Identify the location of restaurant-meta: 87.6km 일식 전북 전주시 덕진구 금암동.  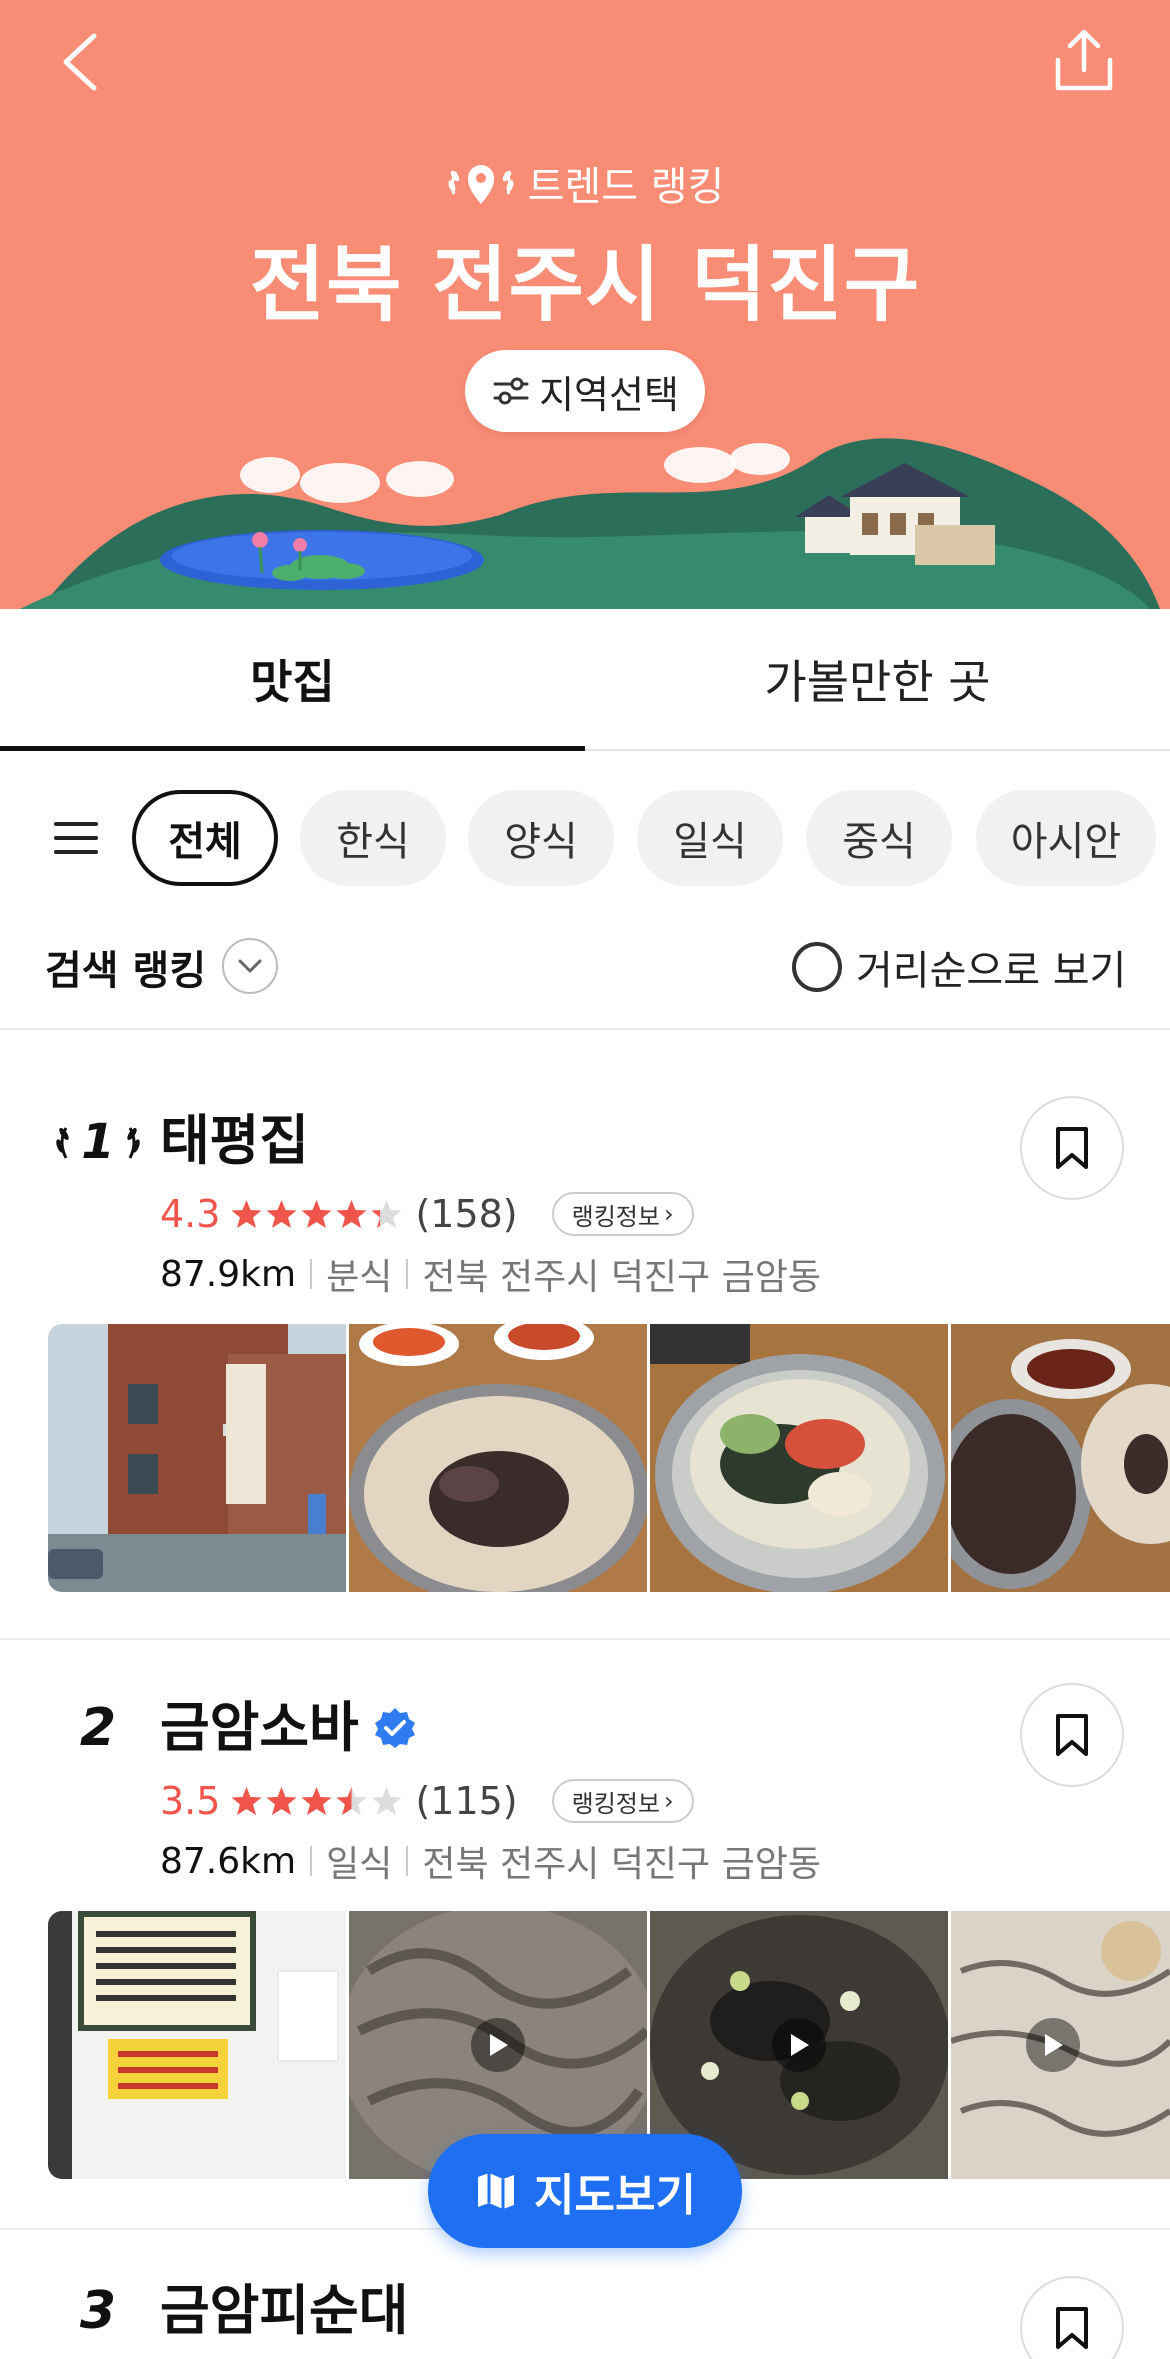
(490, 1861).